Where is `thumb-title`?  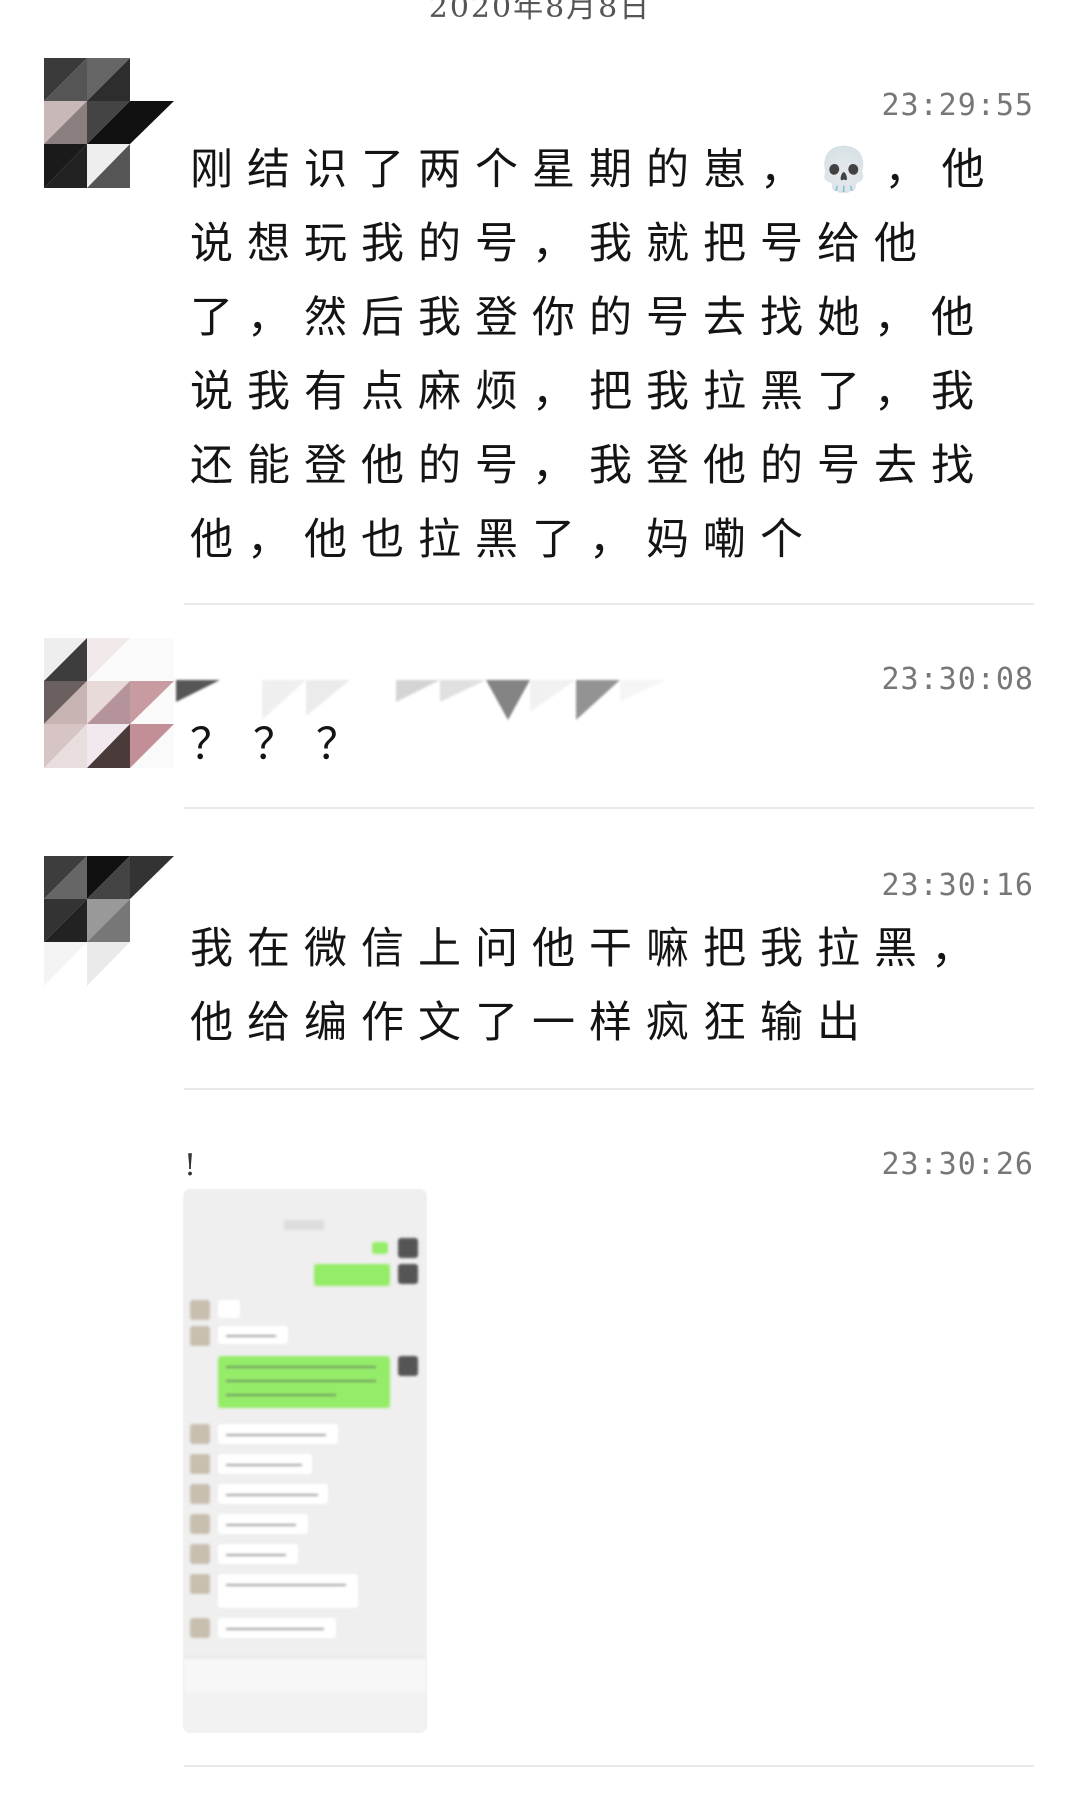 thumb-title is located at coordinates (304, 1225).